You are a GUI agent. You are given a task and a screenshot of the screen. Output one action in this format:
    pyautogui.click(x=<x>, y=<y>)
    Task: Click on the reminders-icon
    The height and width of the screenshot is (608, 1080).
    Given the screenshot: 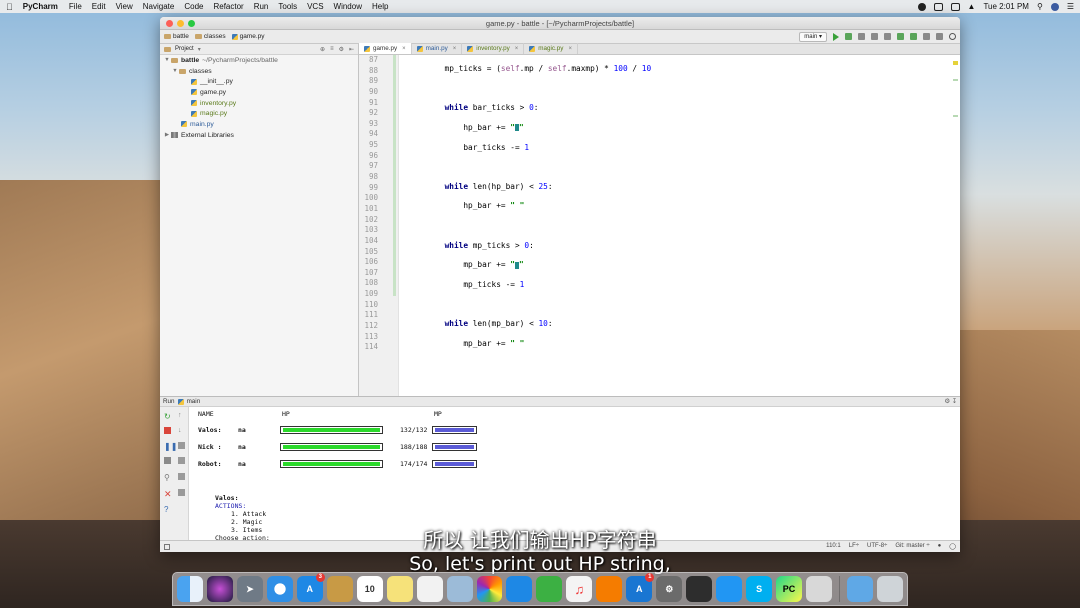 What is the action you would take?
    pyautogui.click(x=429, y=589)
    